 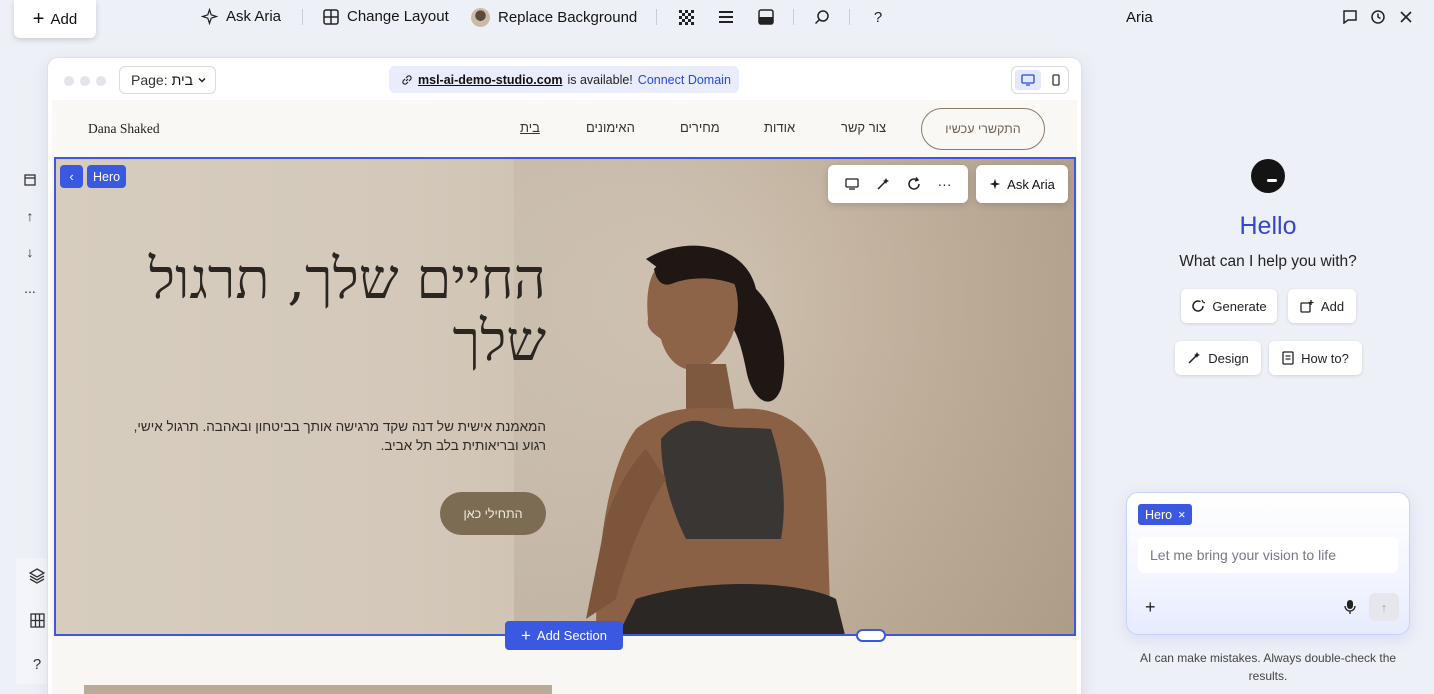 What do you see at coordinates (1378, 17) in the screenshot?
I see `history-clock-icon` at bounding box center [1378, 17].